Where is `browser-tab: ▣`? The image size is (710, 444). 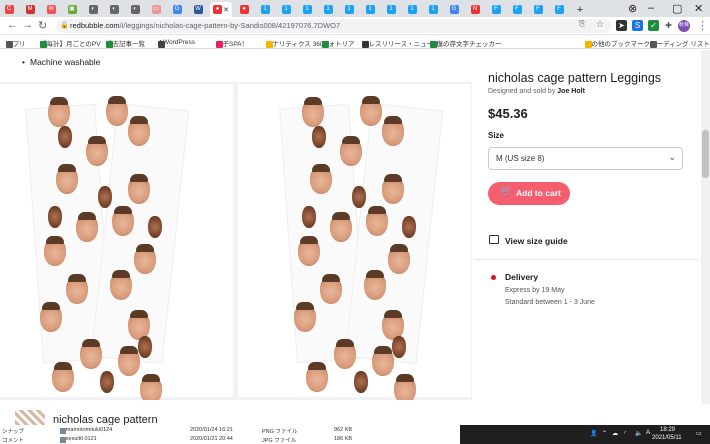 browser-tab: ▣ is located at coordinates (72, 9).